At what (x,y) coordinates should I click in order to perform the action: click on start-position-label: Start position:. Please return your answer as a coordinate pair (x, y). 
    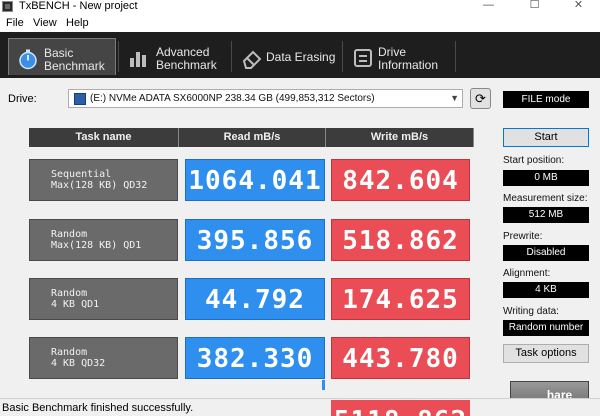
    Looking at the image, I should click on (534, 160).